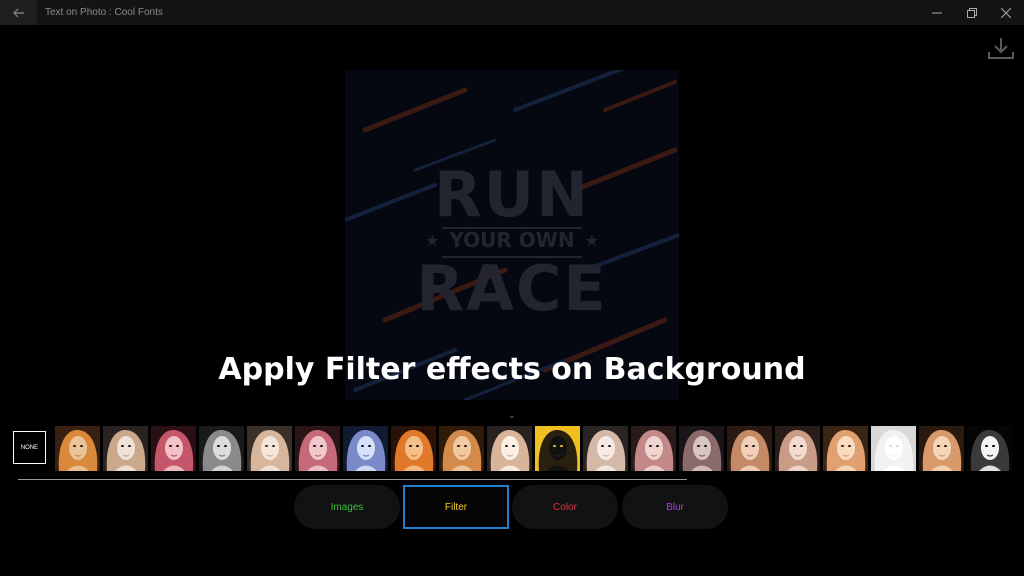 The width and height of the screenshot is (1024, 576). I want to click on filter-thumbnail-dusk, so click(701, 448).